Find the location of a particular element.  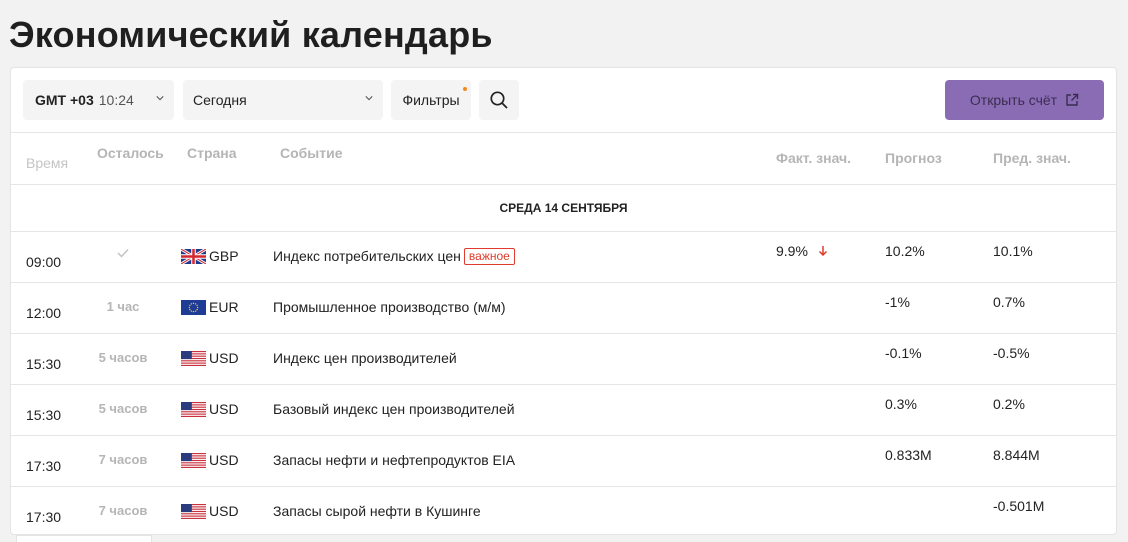

row-forecast: 10.2% is located at coordinates (905, 251).